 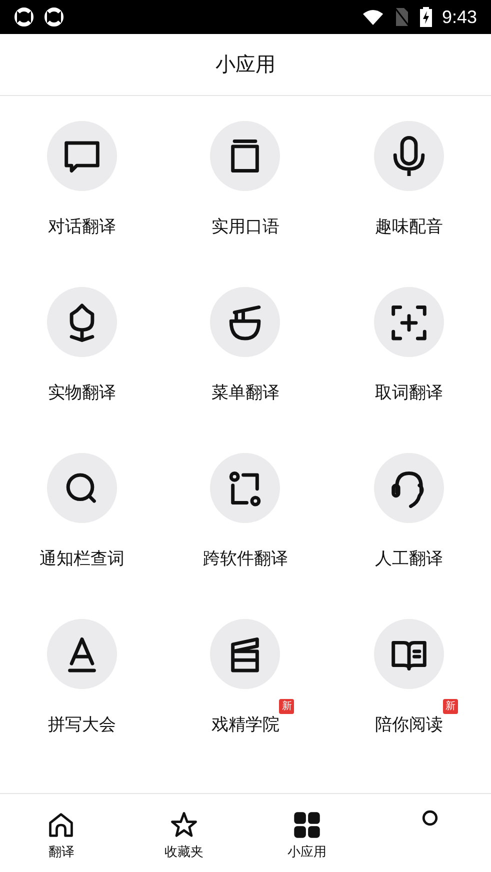 I want to click on app-label: 人工翻译, so click(x=409, y=559).